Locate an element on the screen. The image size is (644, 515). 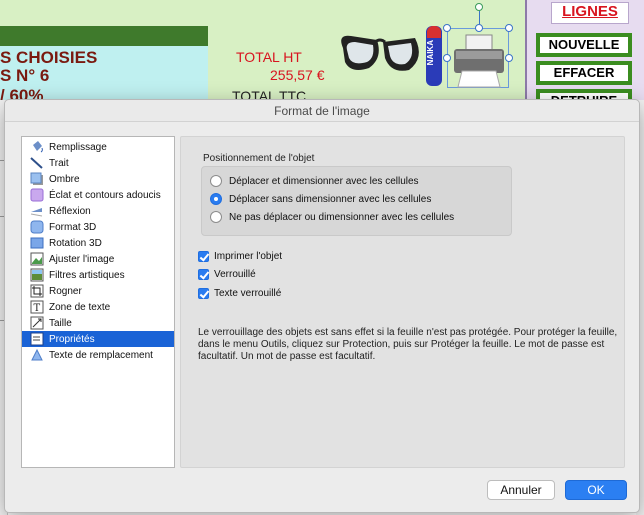
effacer-button: EFFACER is located at coordinates (584, 73).